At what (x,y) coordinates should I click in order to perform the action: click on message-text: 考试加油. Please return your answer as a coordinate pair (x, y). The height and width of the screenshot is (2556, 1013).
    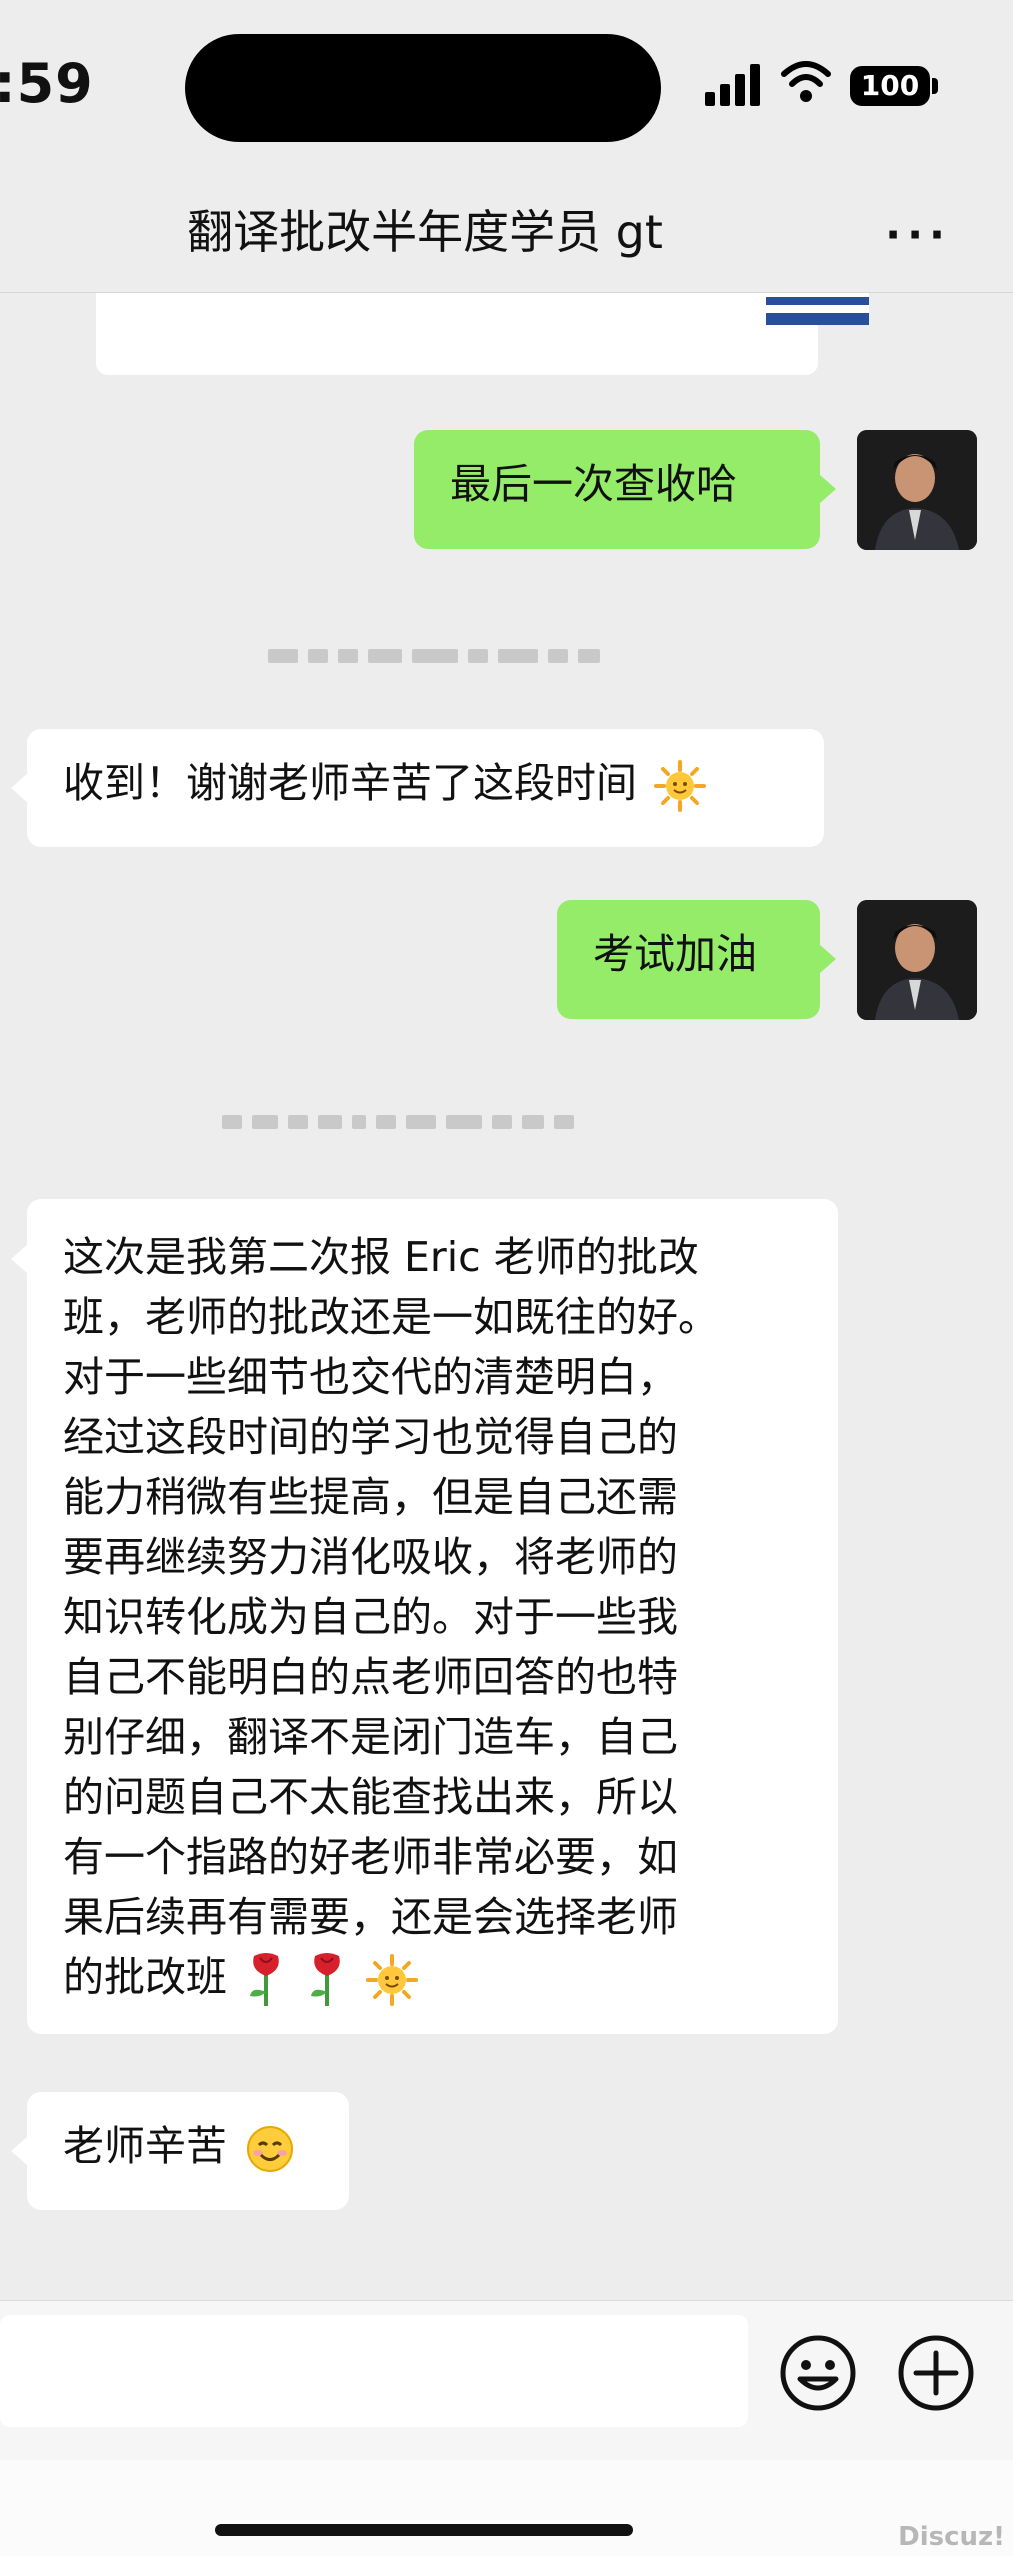
    Looking at the image, I should click on (675, 954).